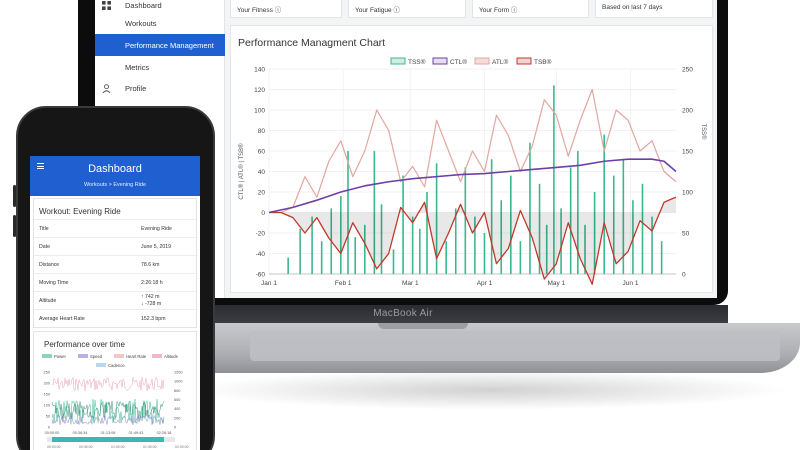 The width and height of the screenshot is (800, 450). What do you see at coordinates (160, 67) in the screenshot?
I see `sidebar-item-metrics: Metrics` at bounding box center [160, 67].